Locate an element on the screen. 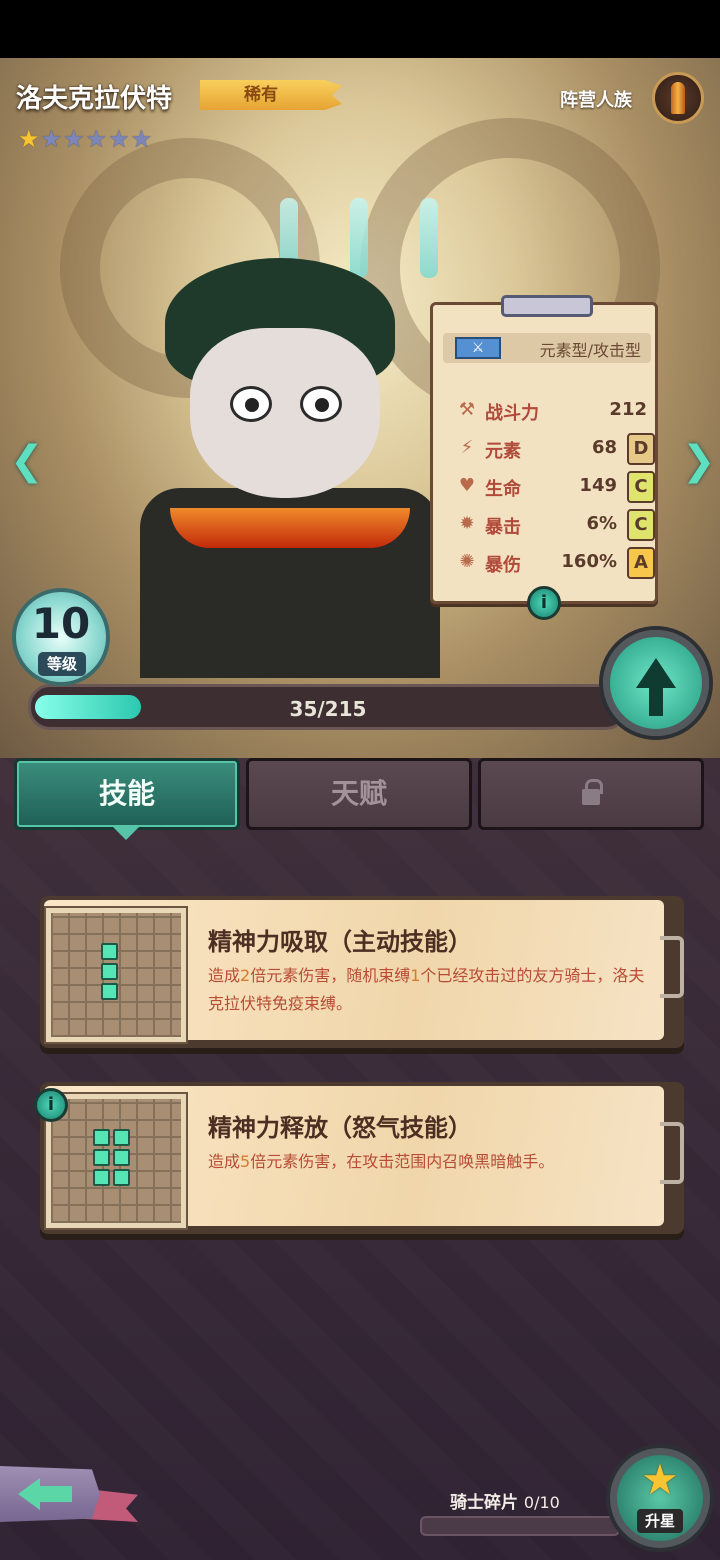 Image resolution: width=720 pixels, height=1560 pixels. skill-description: 造成5倍元素伤害，在攻击范围内召唤黑暗触手。 is located at coordinates (433, 1162).